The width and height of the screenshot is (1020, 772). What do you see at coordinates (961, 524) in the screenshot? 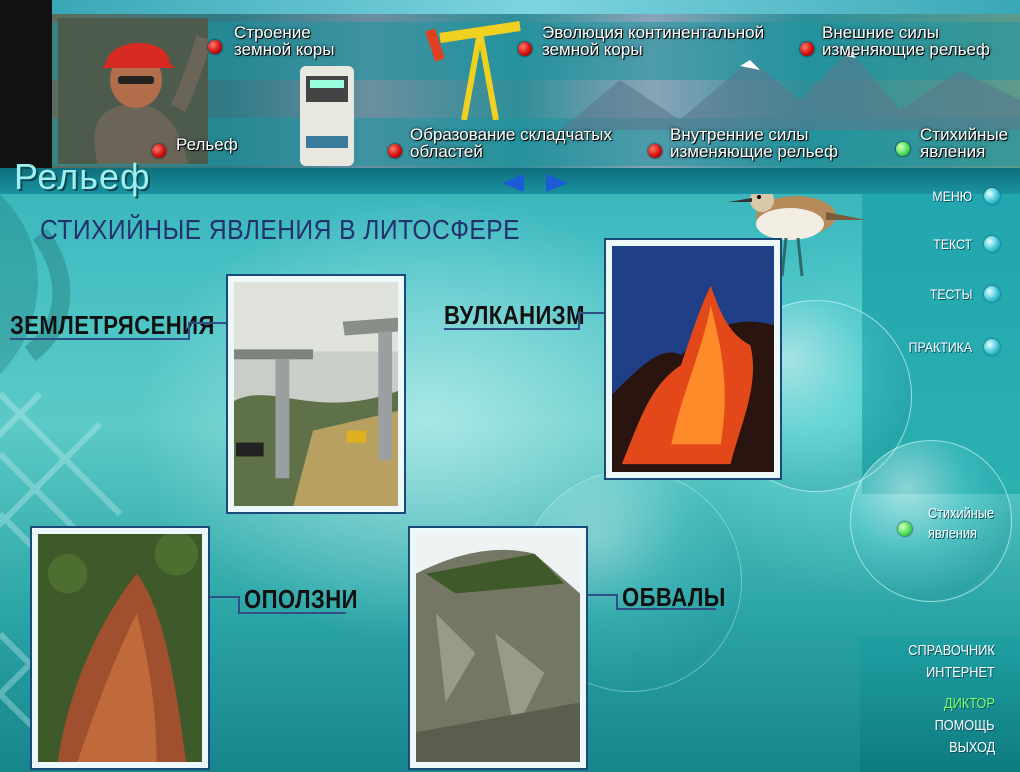
I see `current-section-label: Стихийные явления` at bounding box center [961, 524].